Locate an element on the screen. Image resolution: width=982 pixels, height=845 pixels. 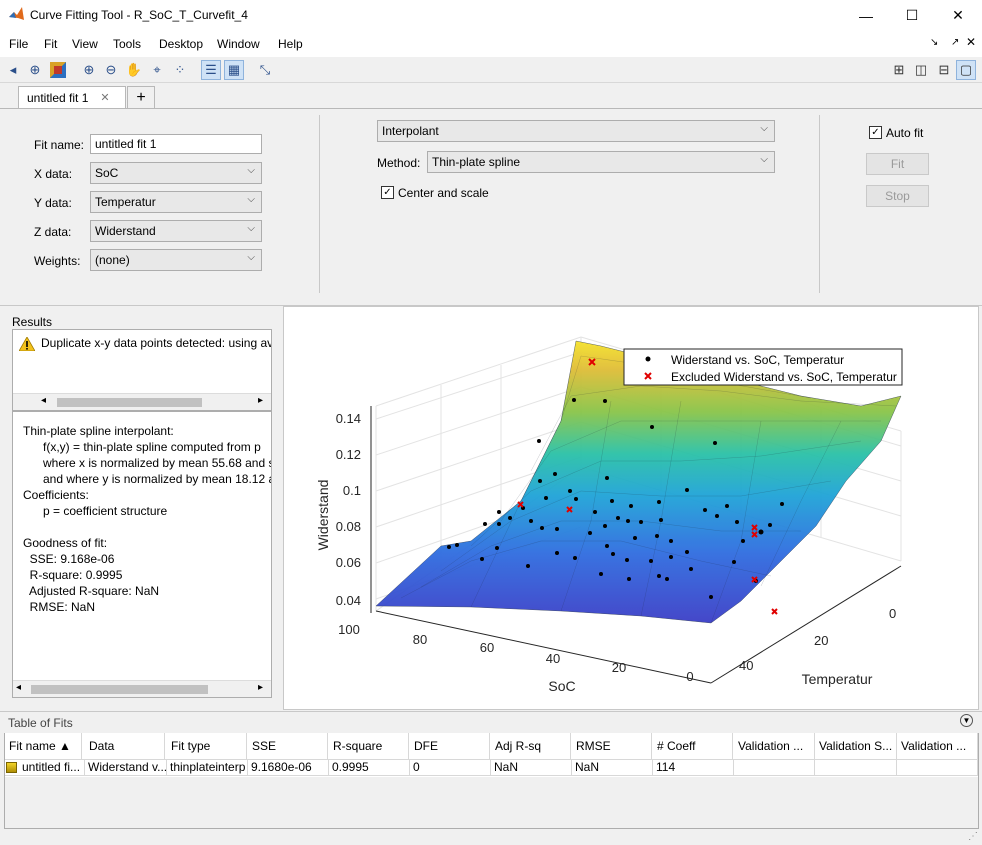
y-tick: 20 is located at coordinates (821, 640).